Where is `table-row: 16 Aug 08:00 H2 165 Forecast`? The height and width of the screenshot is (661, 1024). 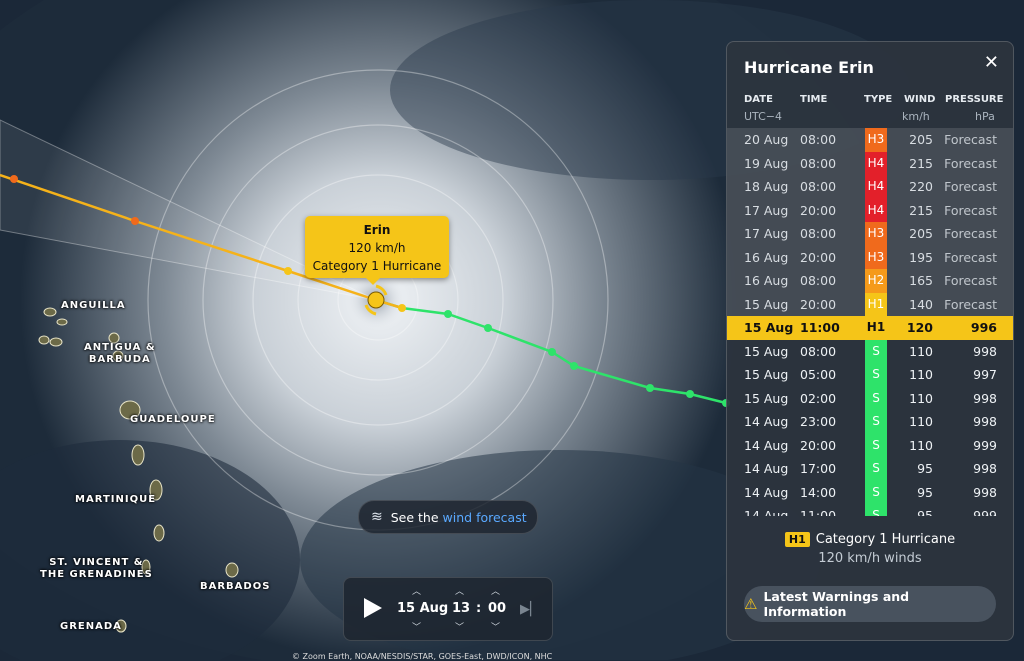 table-row: 16 Aug 08:00 H2 165 Forecast is located at coordinates (870, 281).